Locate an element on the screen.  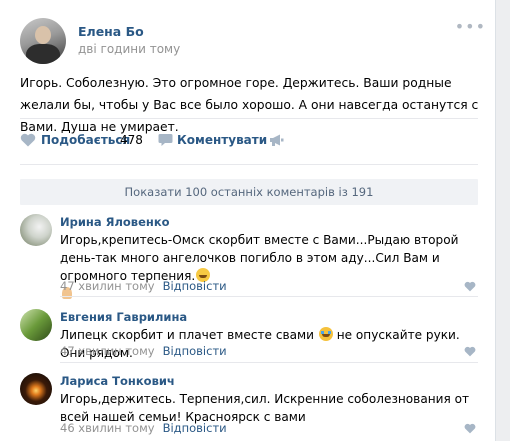
scrollbar is located at coordinates (503, 220).